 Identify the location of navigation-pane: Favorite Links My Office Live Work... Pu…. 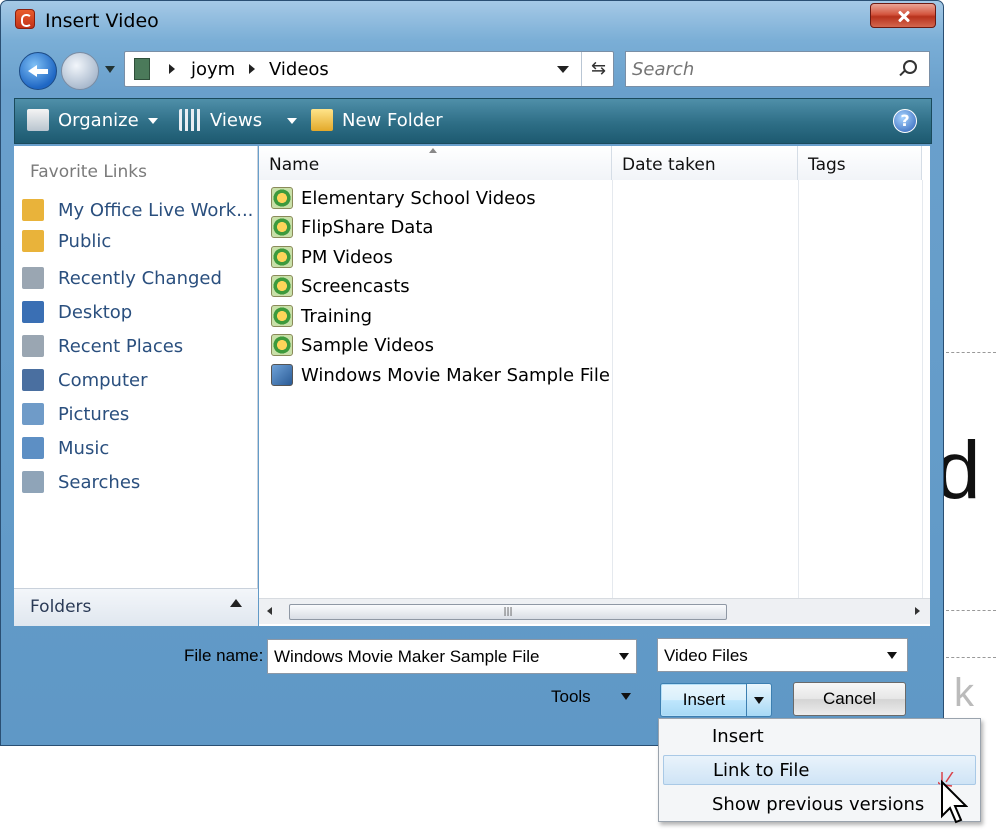
(136, 386).